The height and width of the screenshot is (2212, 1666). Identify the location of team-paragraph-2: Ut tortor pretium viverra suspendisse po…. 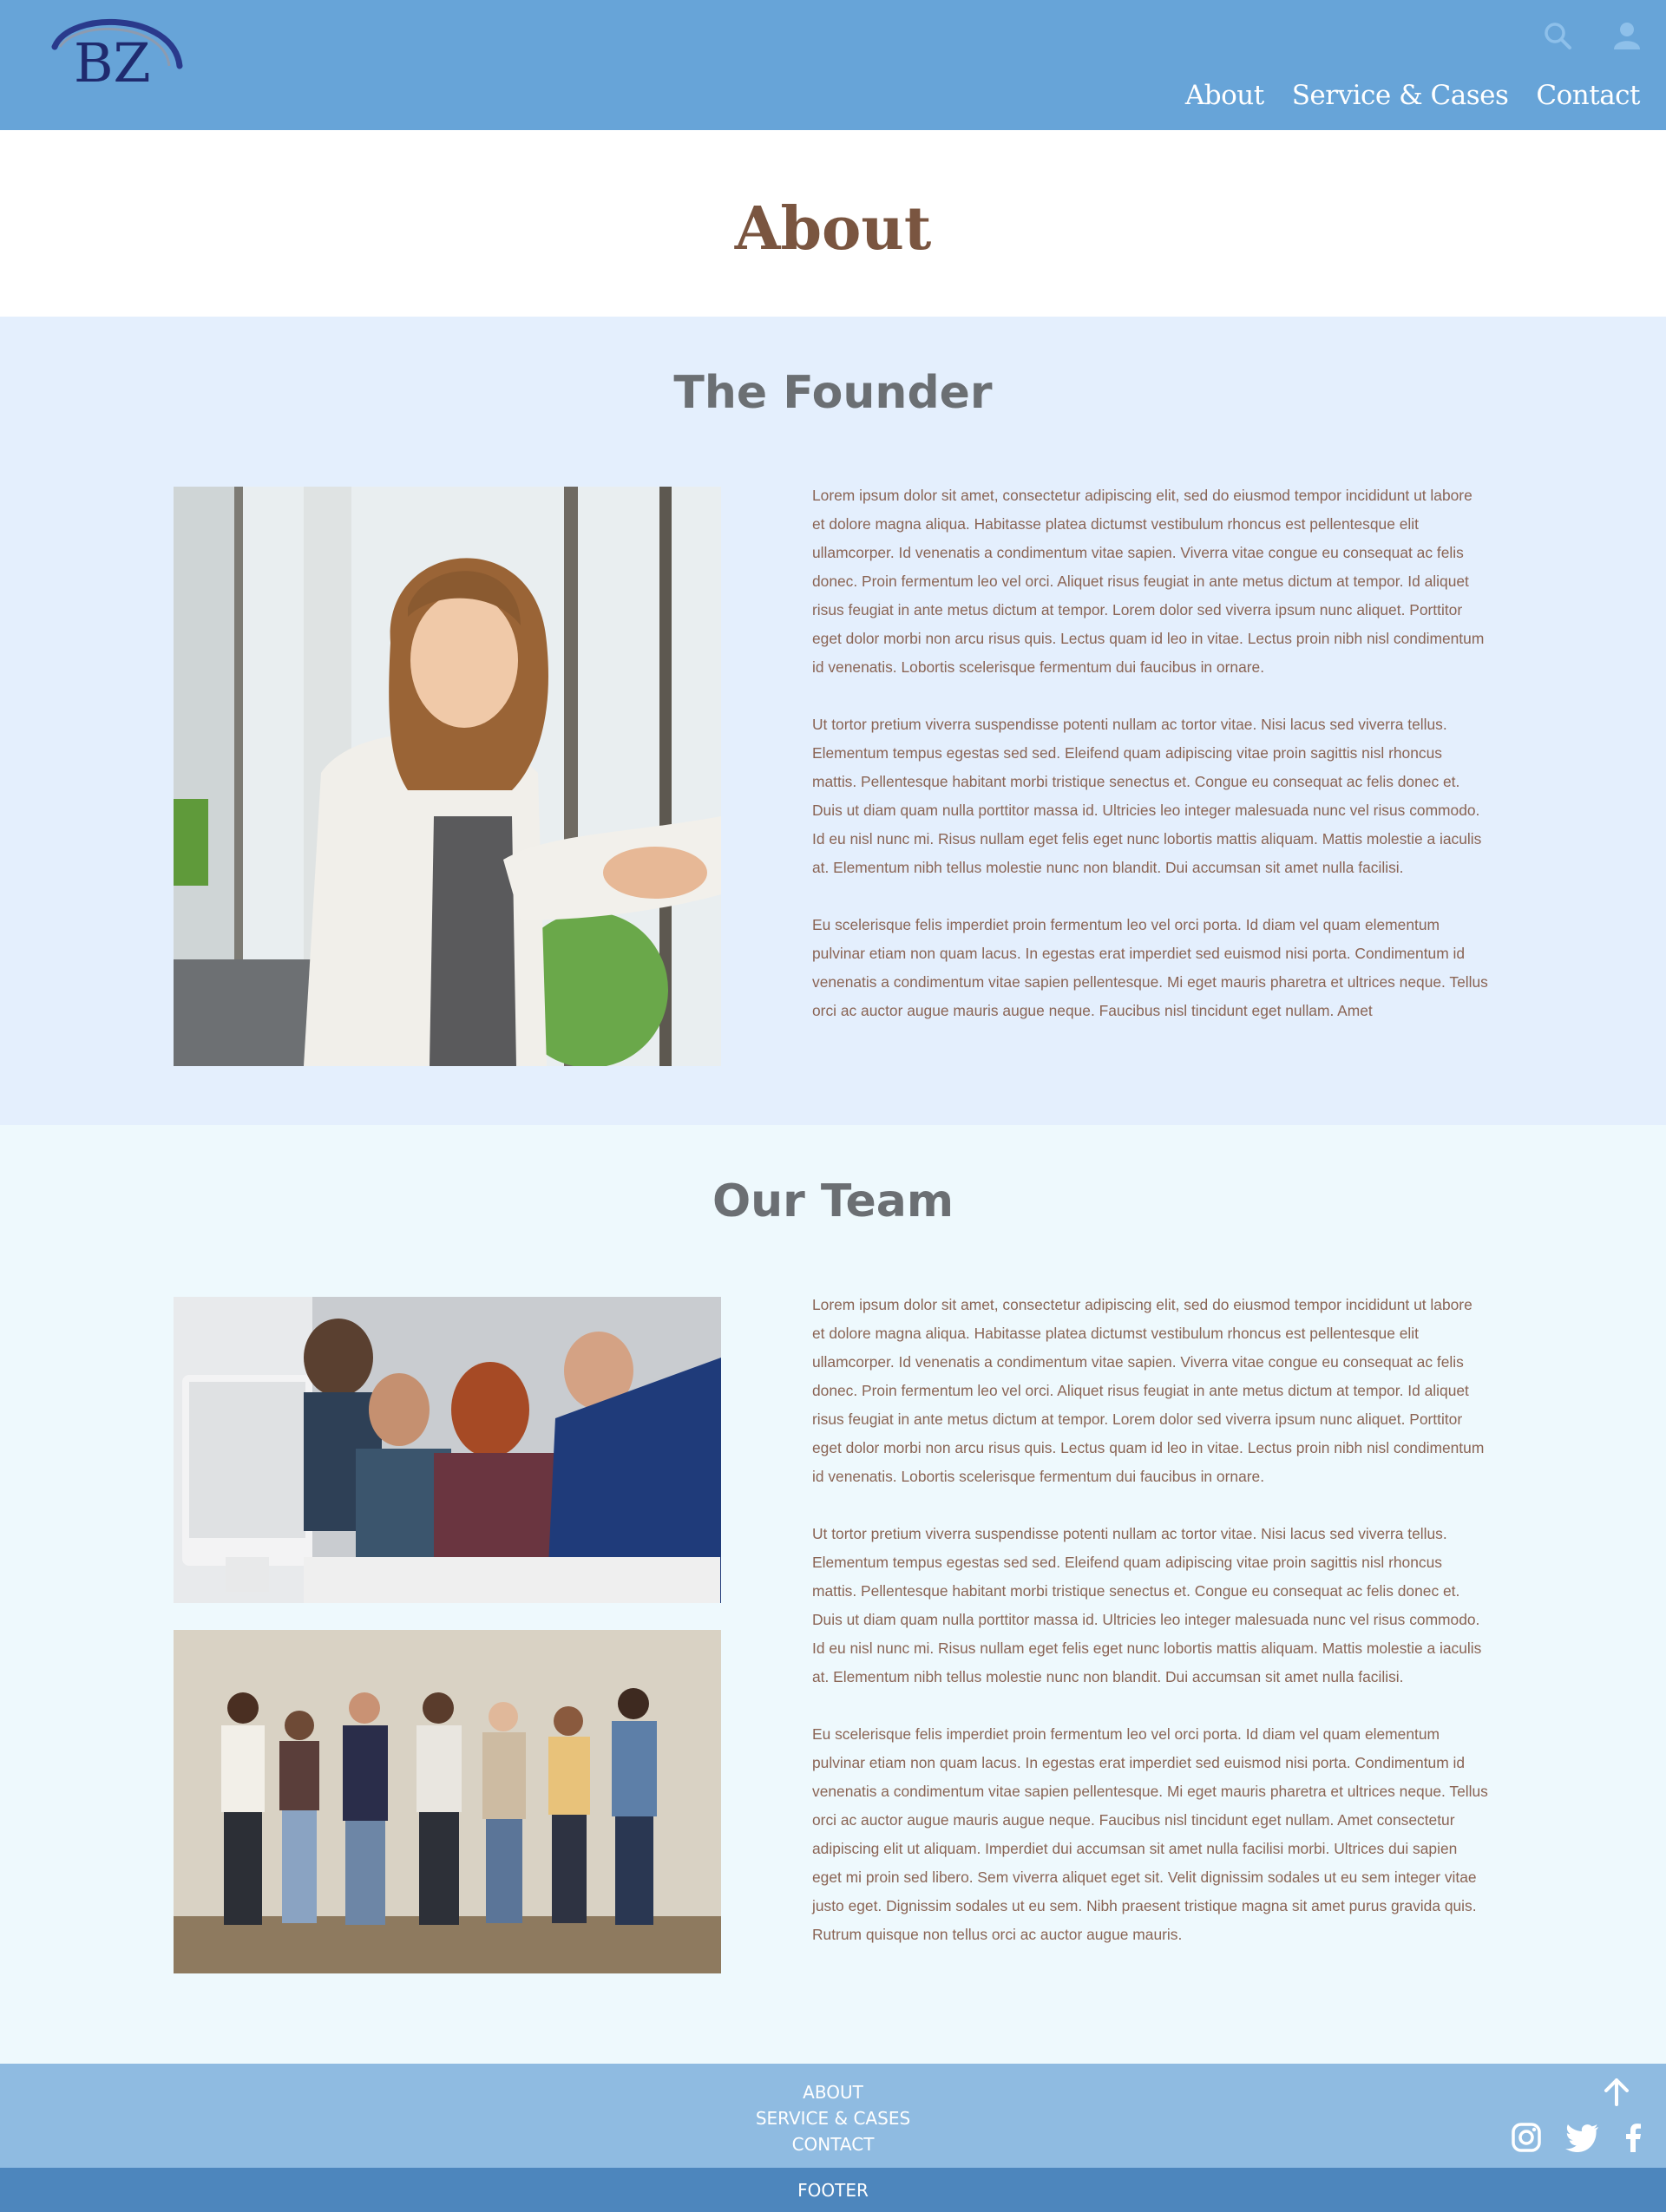
(1147, 1605).